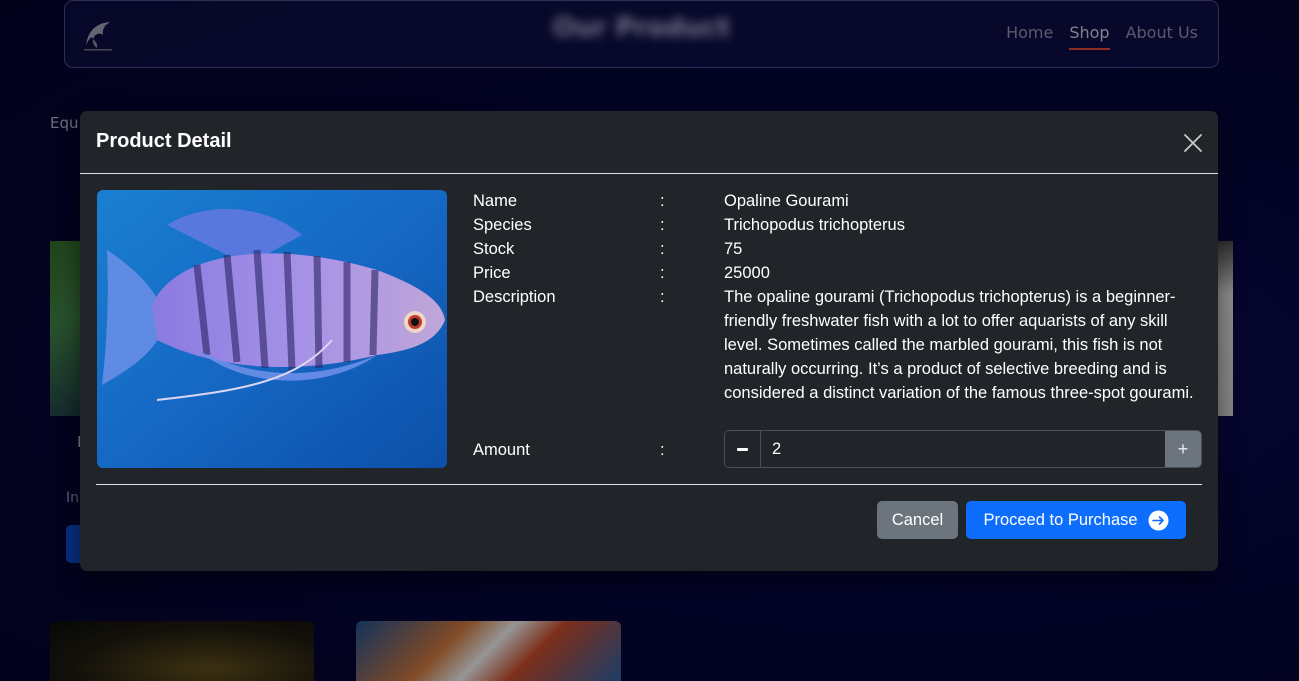 This screenshot has height=681, width=1299. Describe the element at coordinates (814, 225) in the screenshot. I see `product-species: Trichopodus trichopterus` at that location.